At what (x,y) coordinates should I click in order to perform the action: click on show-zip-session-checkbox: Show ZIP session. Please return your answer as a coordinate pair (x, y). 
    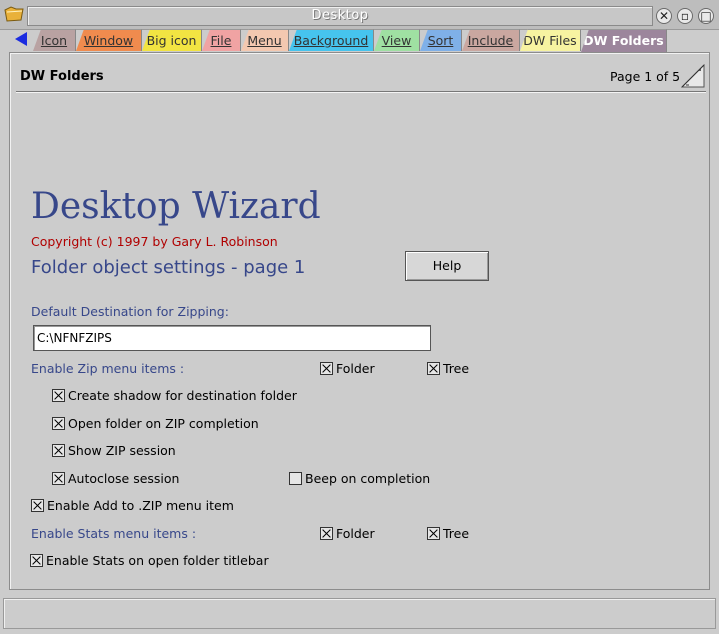
    Looking at the image, I should click on (114, 451).